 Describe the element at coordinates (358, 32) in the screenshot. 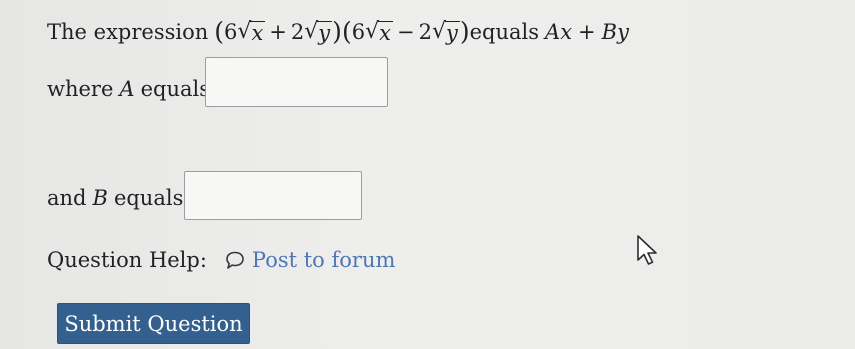

I see `factor2-coef1: 6` at that location.